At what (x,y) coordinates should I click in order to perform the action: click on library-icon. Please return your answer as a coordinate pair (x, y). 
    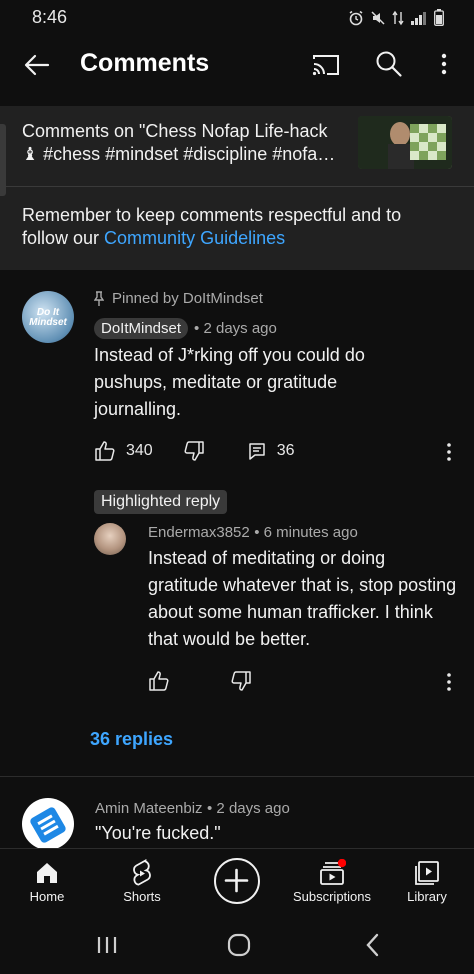
    Looking at the image, I should click on (427, 873).